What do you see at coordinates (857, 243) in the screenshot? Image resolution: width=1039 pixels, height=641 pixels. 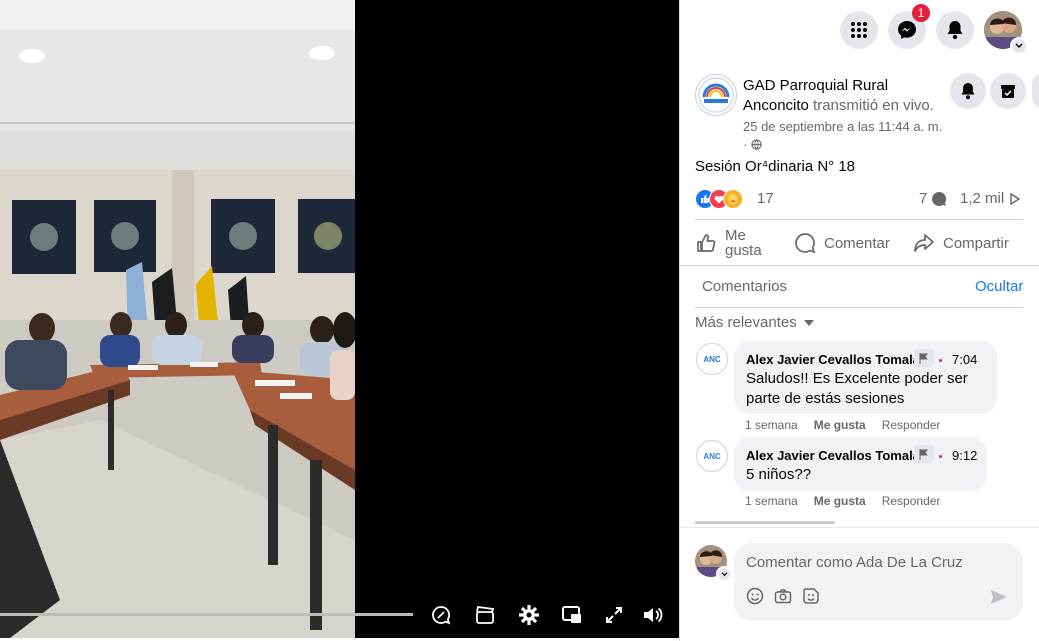 I see `comment-button-label: Comentar` at bounding box center [857, 243].